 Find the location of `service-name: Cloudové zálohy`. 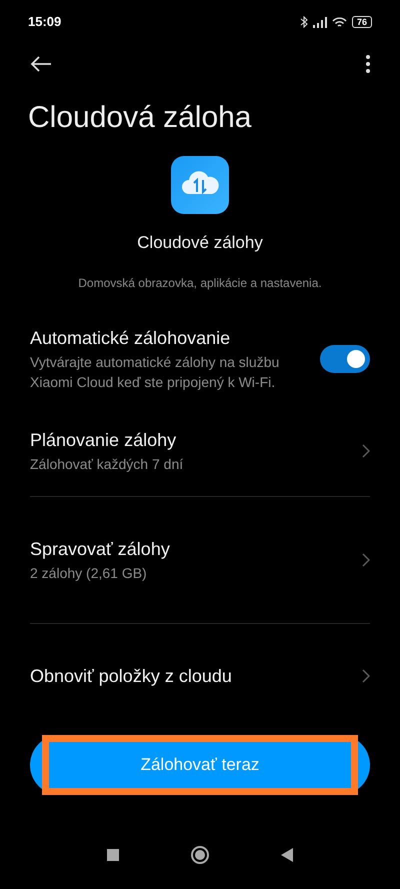

service-name: Cloudové zálohy is located at coordinates (200, 243).